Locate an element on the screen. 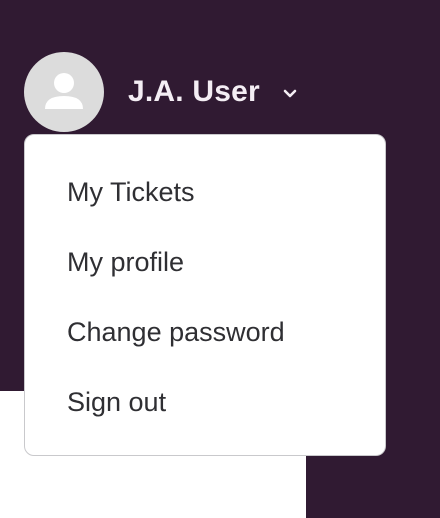 The height and width of the screenshot is (518, 440). menu-item-my-tickets: My Tickets is located at coordinates (205, 192).